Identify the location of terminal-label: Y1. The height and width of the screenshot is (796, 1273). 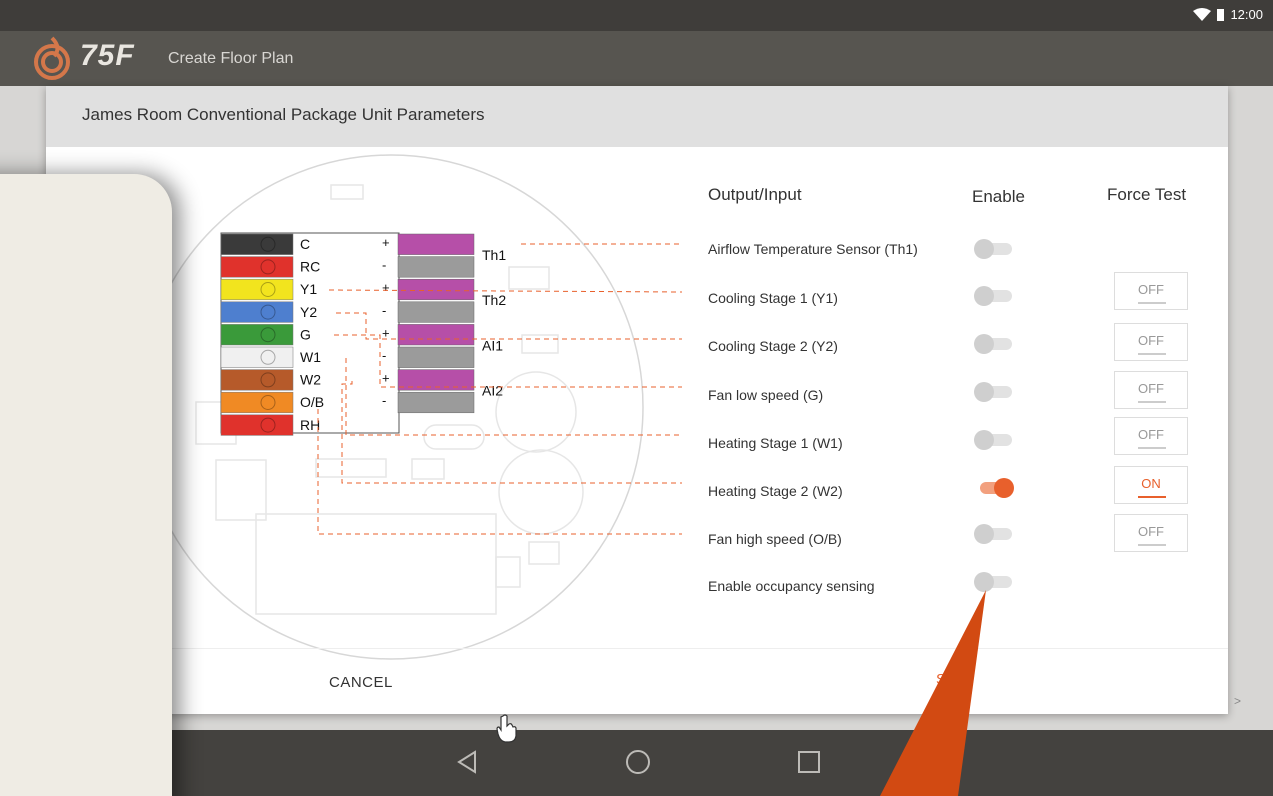
(308, 289).